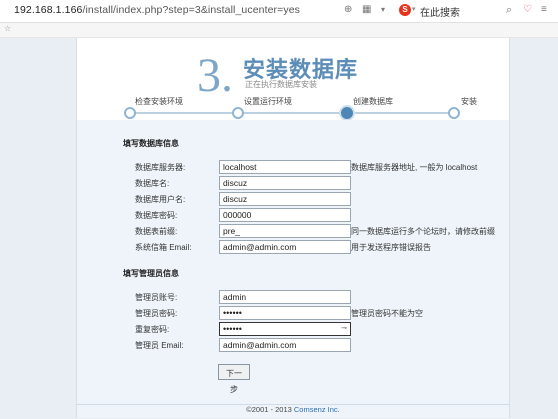  I want to click on db-password-input: 000000, so click(285, 215).